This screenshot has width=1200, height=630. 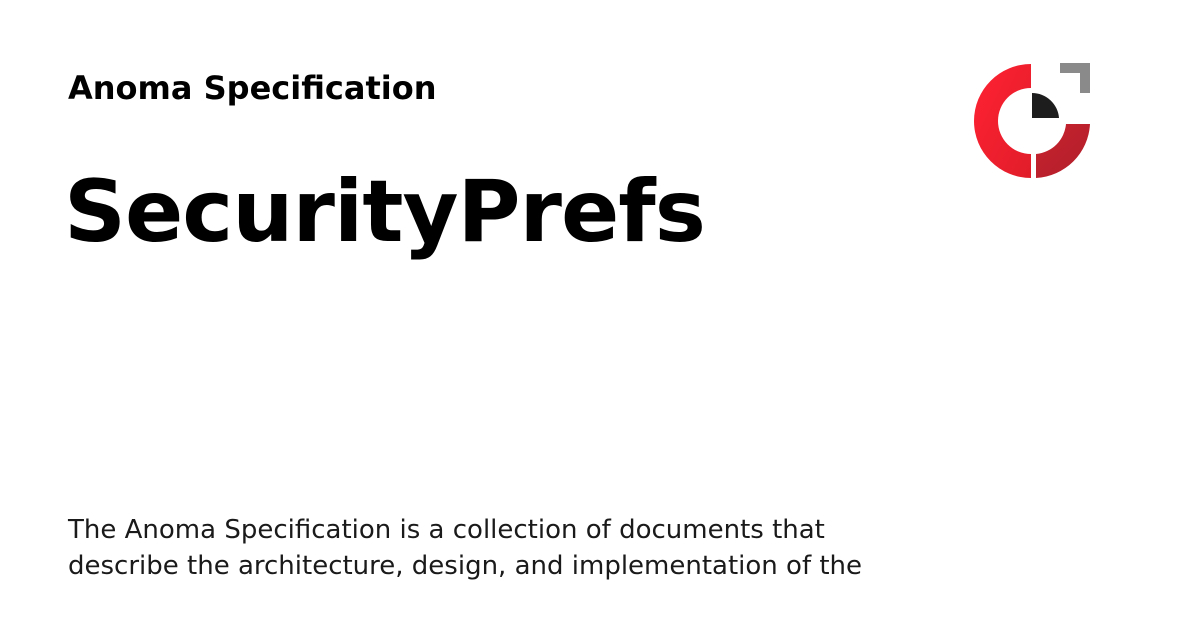 I want to click on anoma-logo-icon, so click(x=1032, y=122).